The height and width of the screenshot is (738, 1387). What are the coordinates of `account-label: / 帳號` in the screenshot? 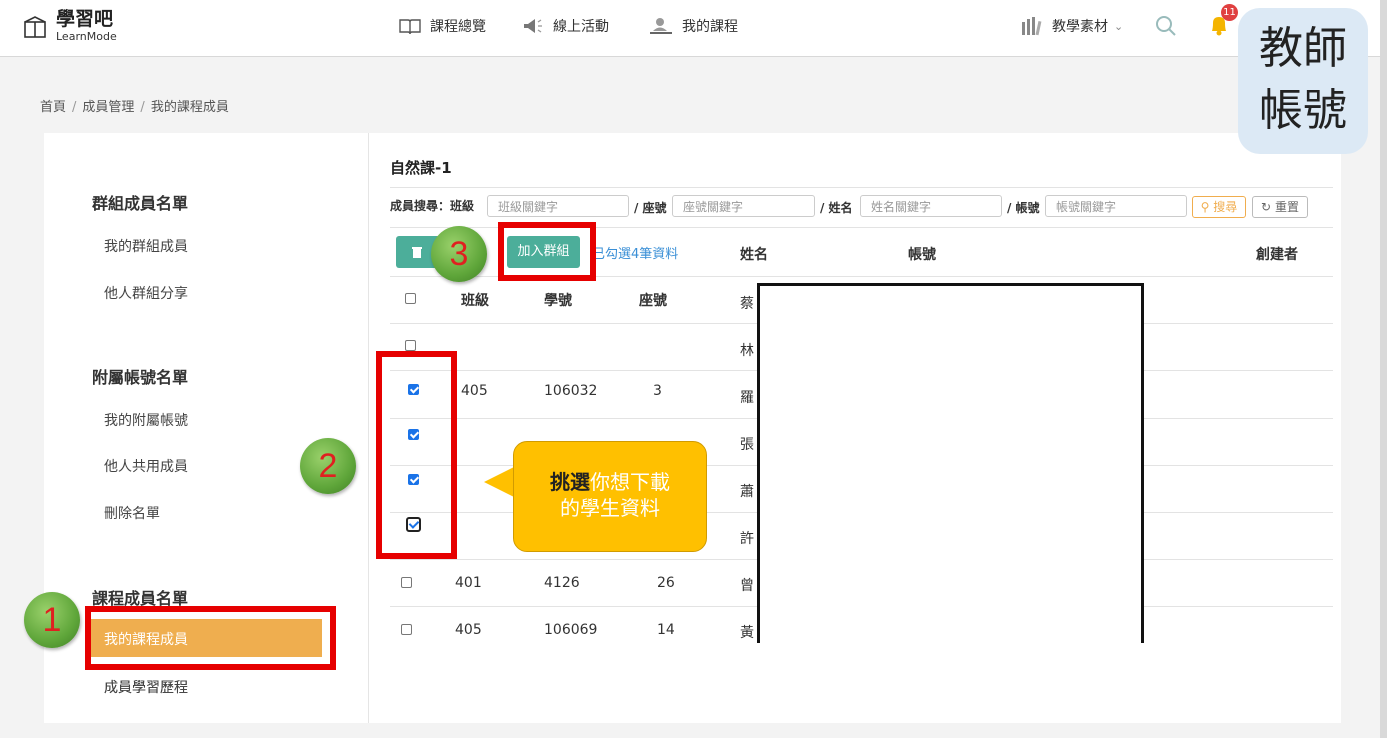 It's located at (1023, 208).